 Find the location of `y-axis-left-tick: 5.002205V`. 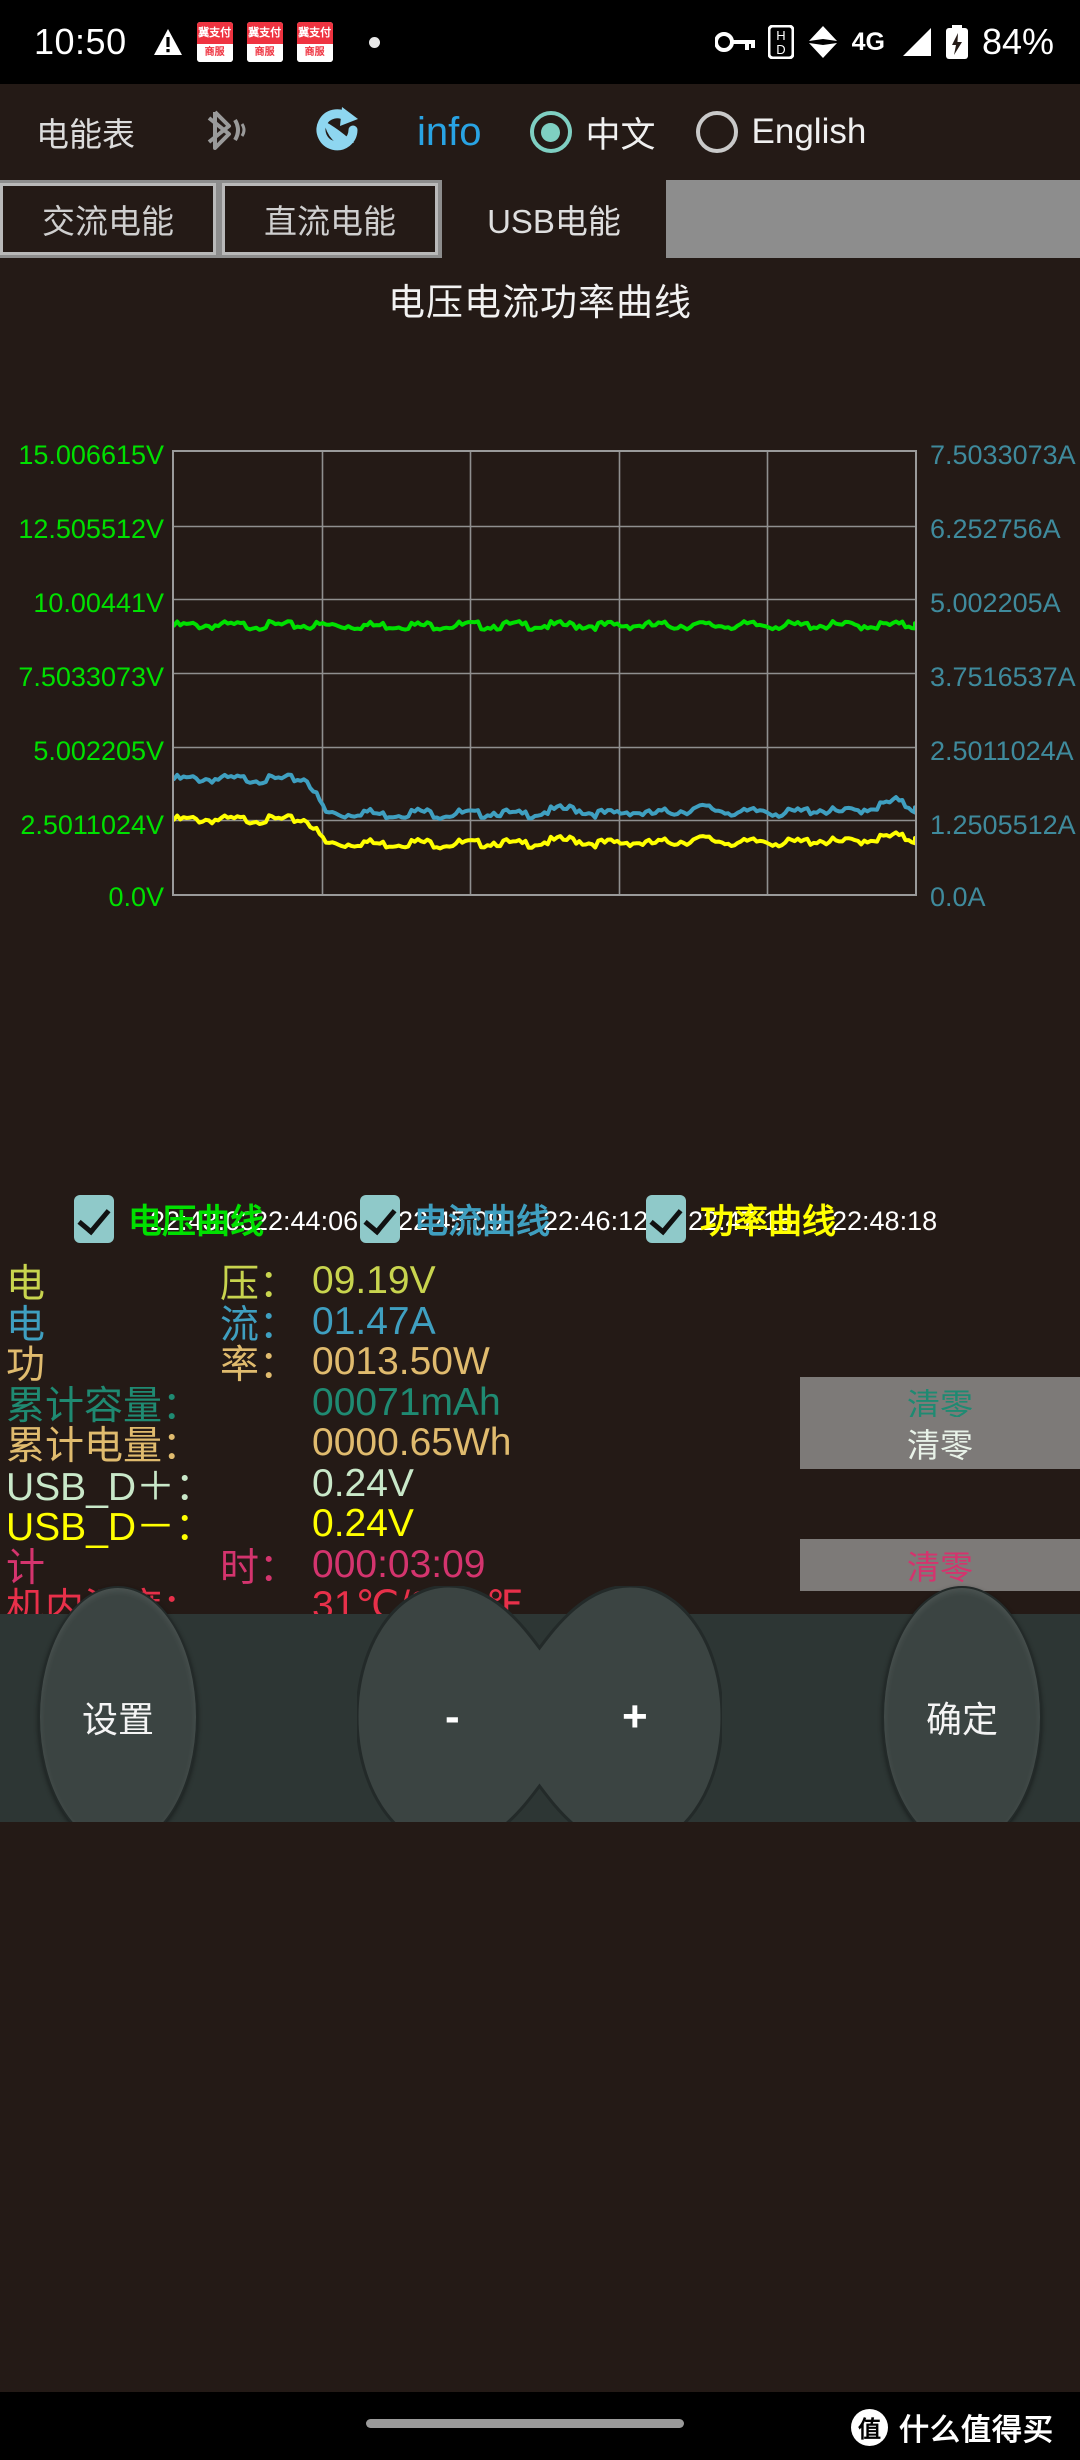

y-axis-left-tick: 5.002205V is located at coordinates (98, 751).